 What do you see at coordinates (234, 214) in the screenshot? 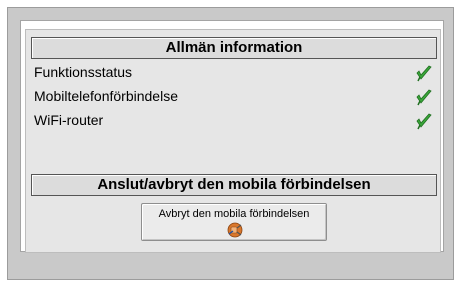
I see `disconnect-button-label: Avbryt den mobila förbindelsen` at bounding box center [234, 214].